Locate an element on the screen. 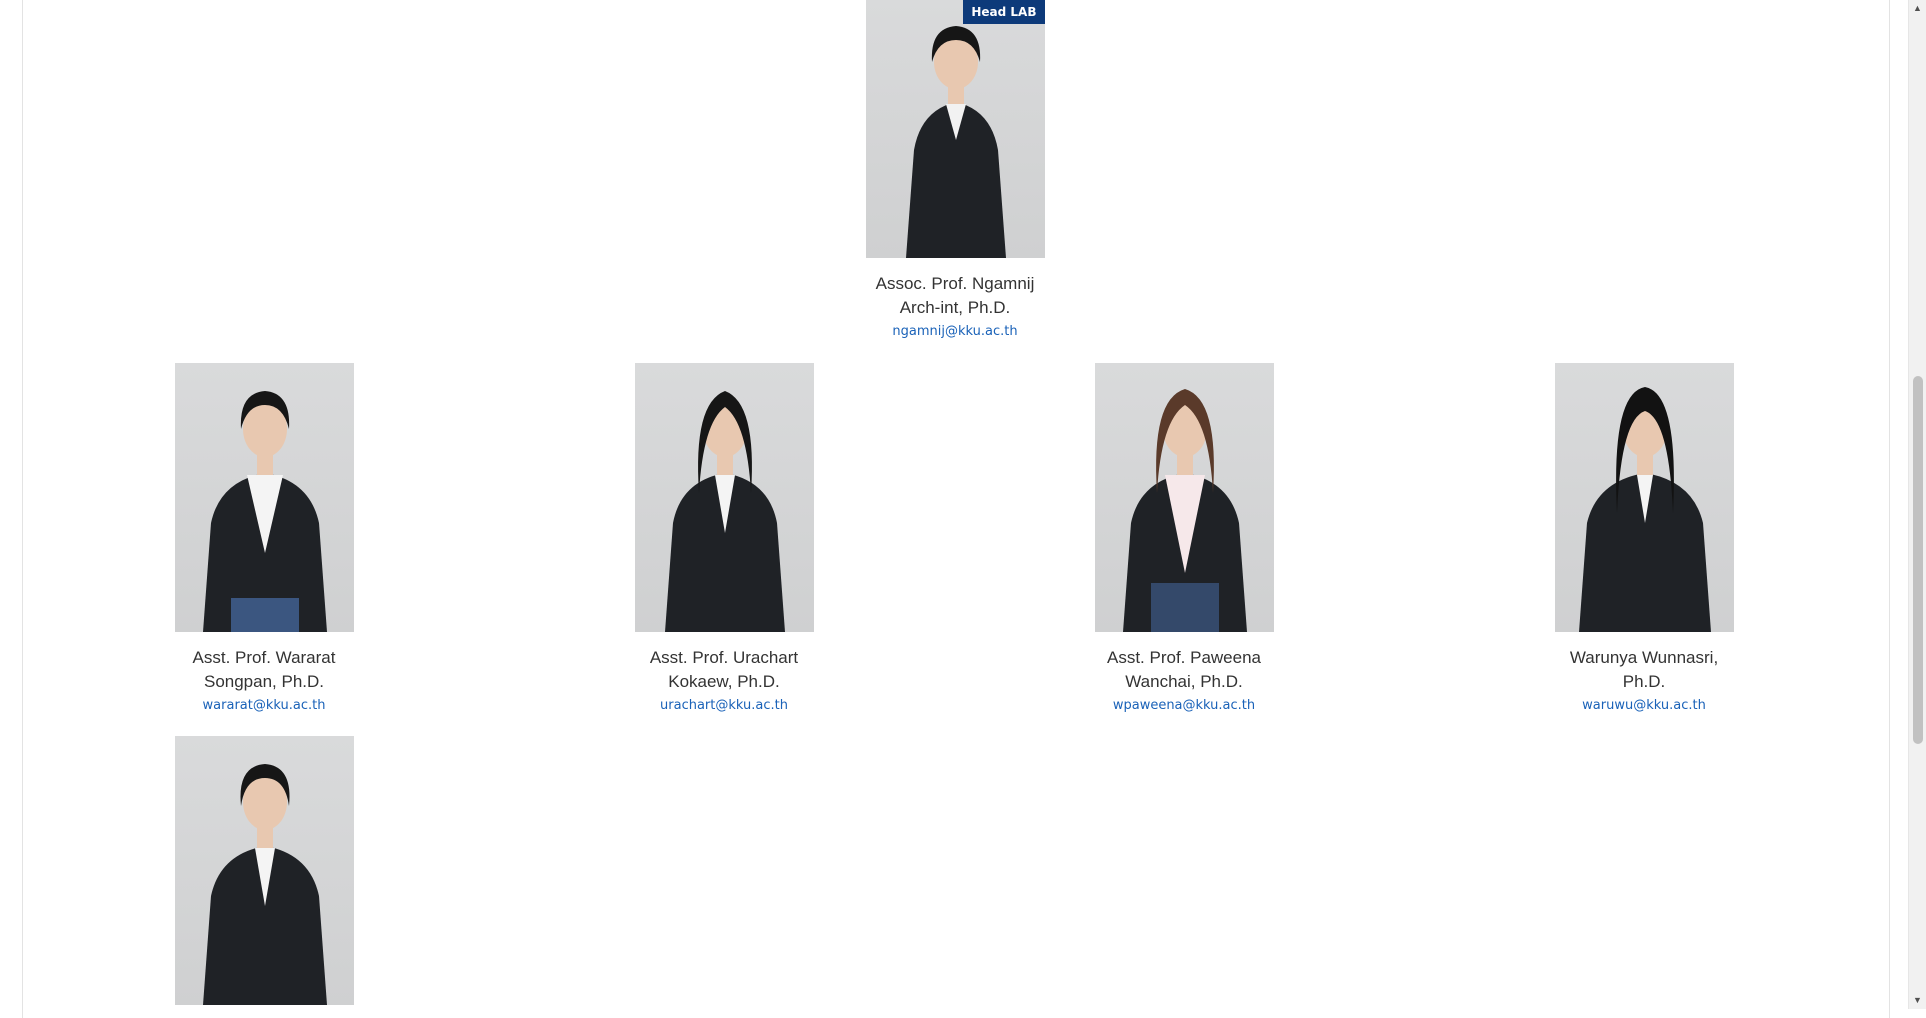 This screenshot has width=1926, height=1018. scroll-up-button: ▲ is located at coordinates (1917, 8).